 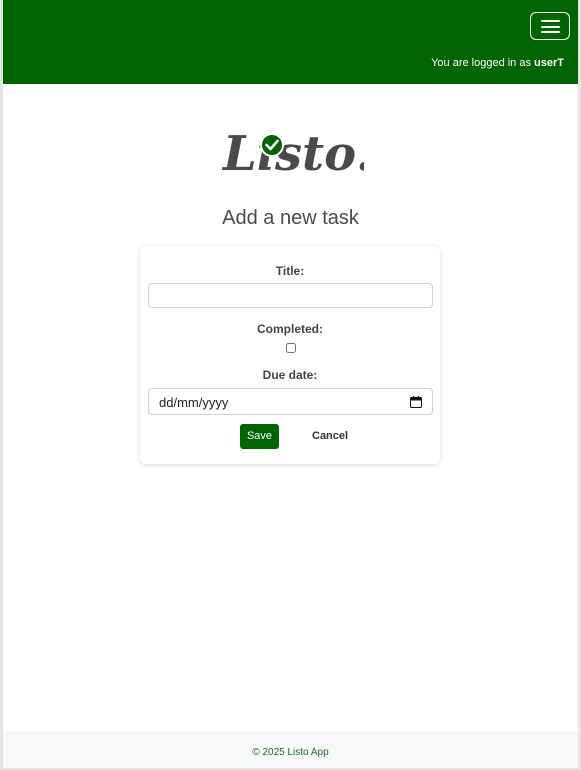 What do you see at coordinates (290, 271) in the screenshot?
I see `title-label: Title:` at bounding box center [290, 271].